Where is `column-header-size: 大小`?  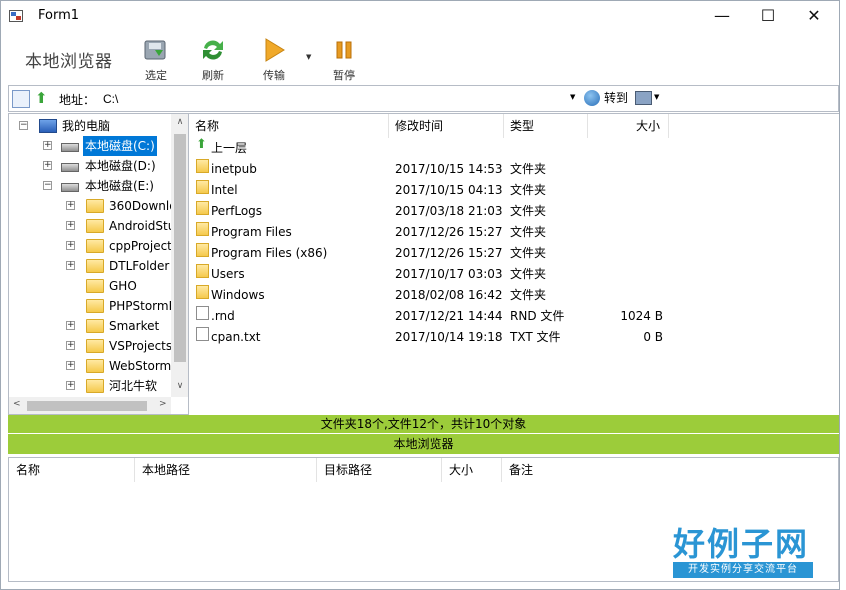 column-header-size: 大小 is located at coordinates (628, 126).